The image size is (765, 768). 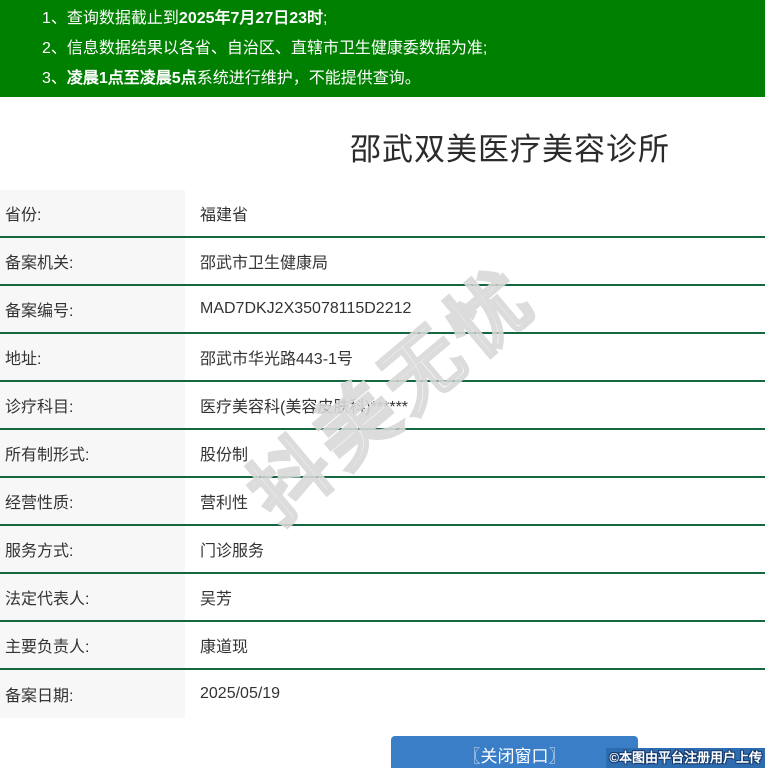 What do you see at coordinates (325, 18) in the screenshot?
I see `notice-line-1-suffix: ;` at bounding box center [325, 18].